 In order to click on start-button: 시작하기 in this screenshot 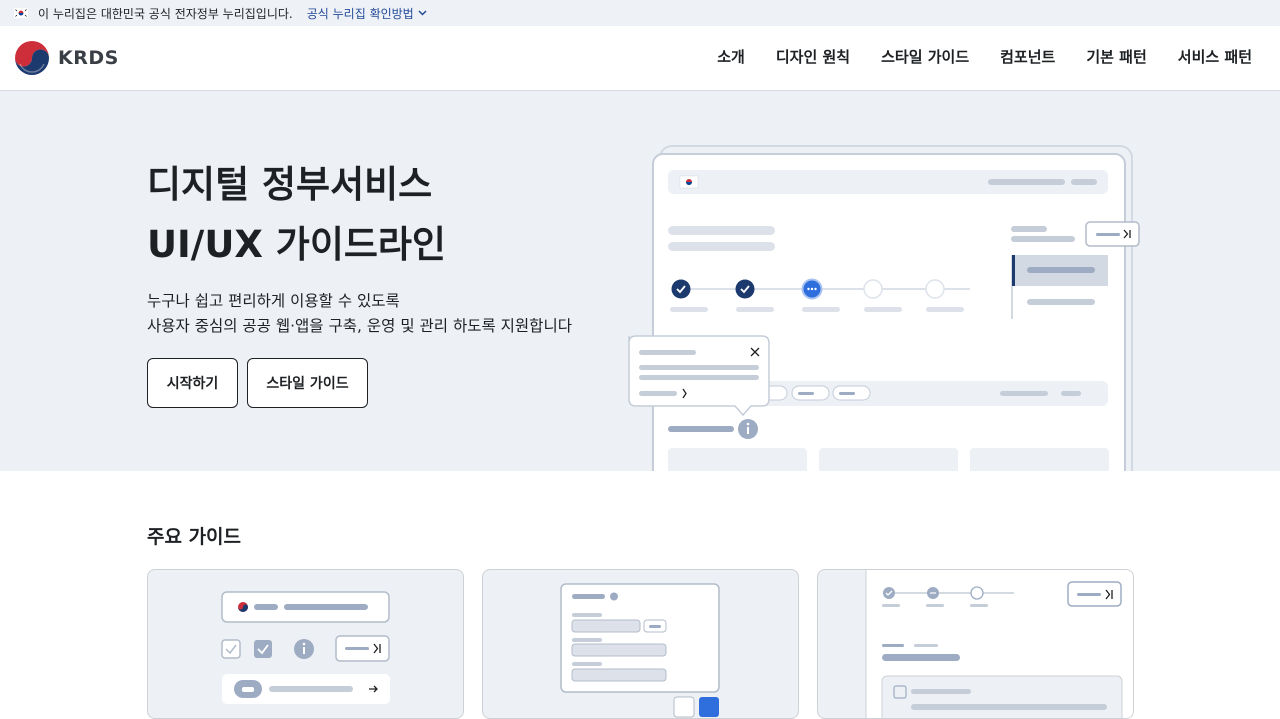, I will do `click(192, 383)`.